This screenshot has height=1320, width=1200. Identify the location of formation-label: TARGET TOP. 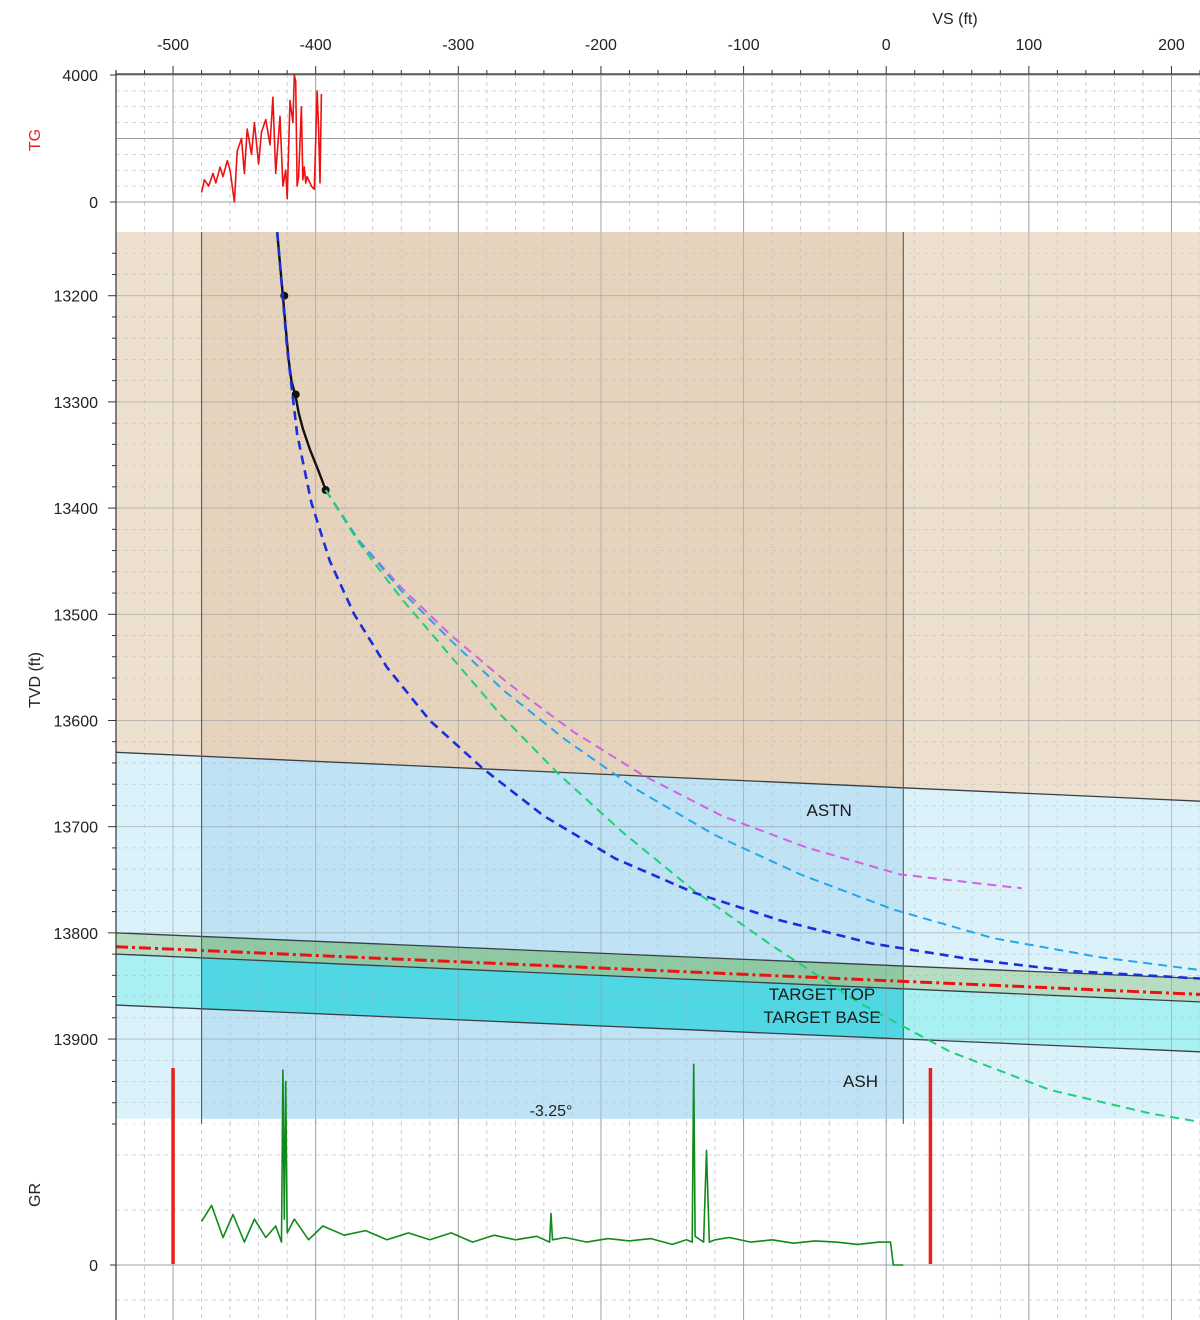
(822, 994).